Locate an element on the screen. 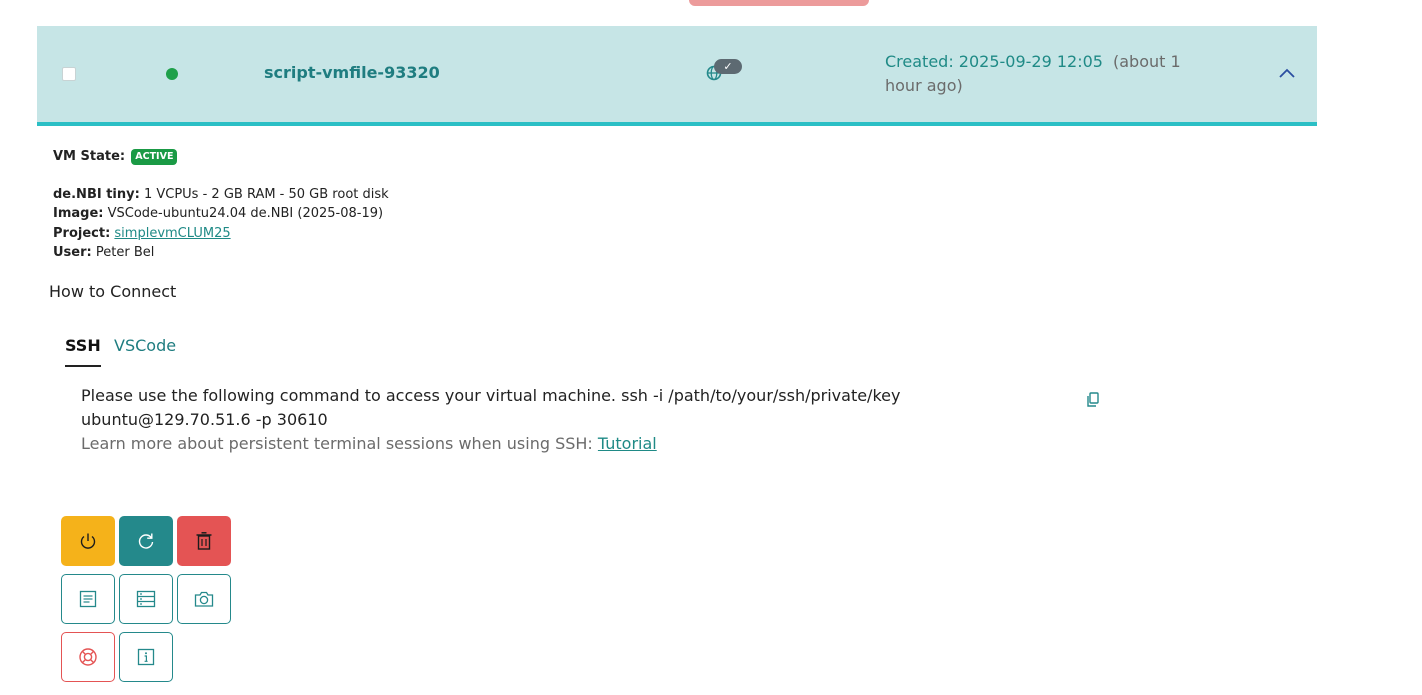 Image resolution: width=1422 pixels, height=695 pixels. top-button-stub is located at coordinates (779, 3).